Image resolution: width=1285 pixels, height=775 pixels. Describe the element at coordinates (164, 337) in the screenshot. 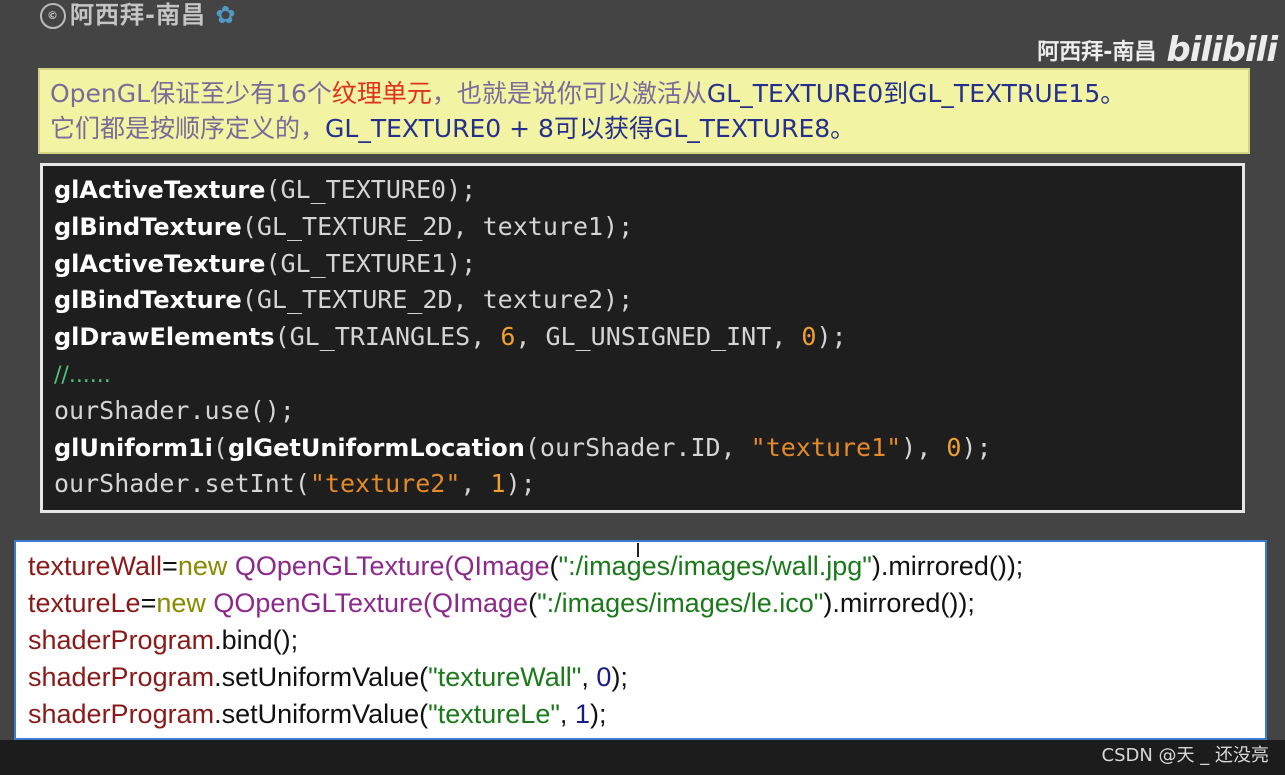

I see `function-name: glDrawElements` at that location.